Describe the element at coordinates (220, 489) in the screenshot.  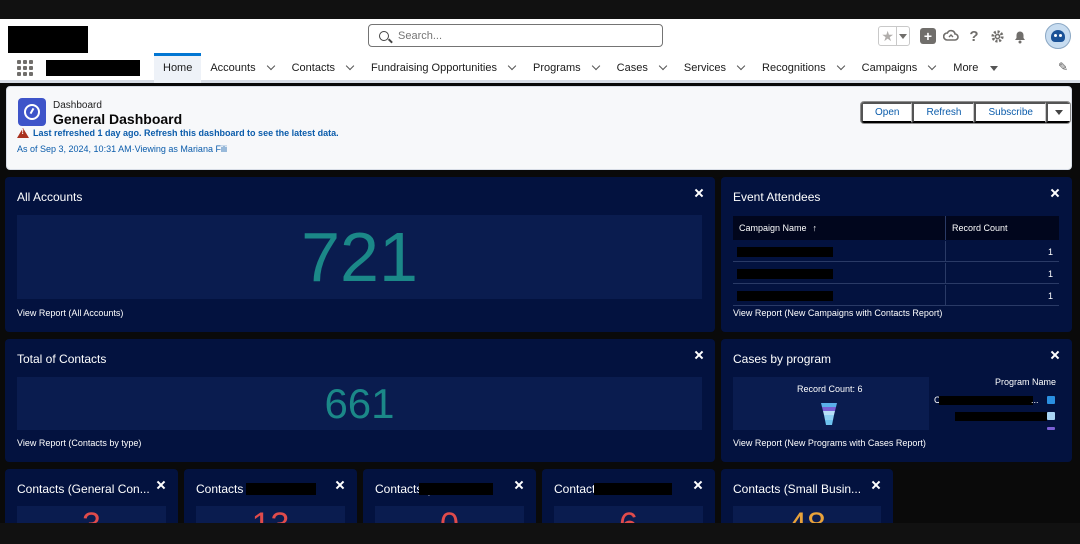
I see `card-title: Contacts` at that location.